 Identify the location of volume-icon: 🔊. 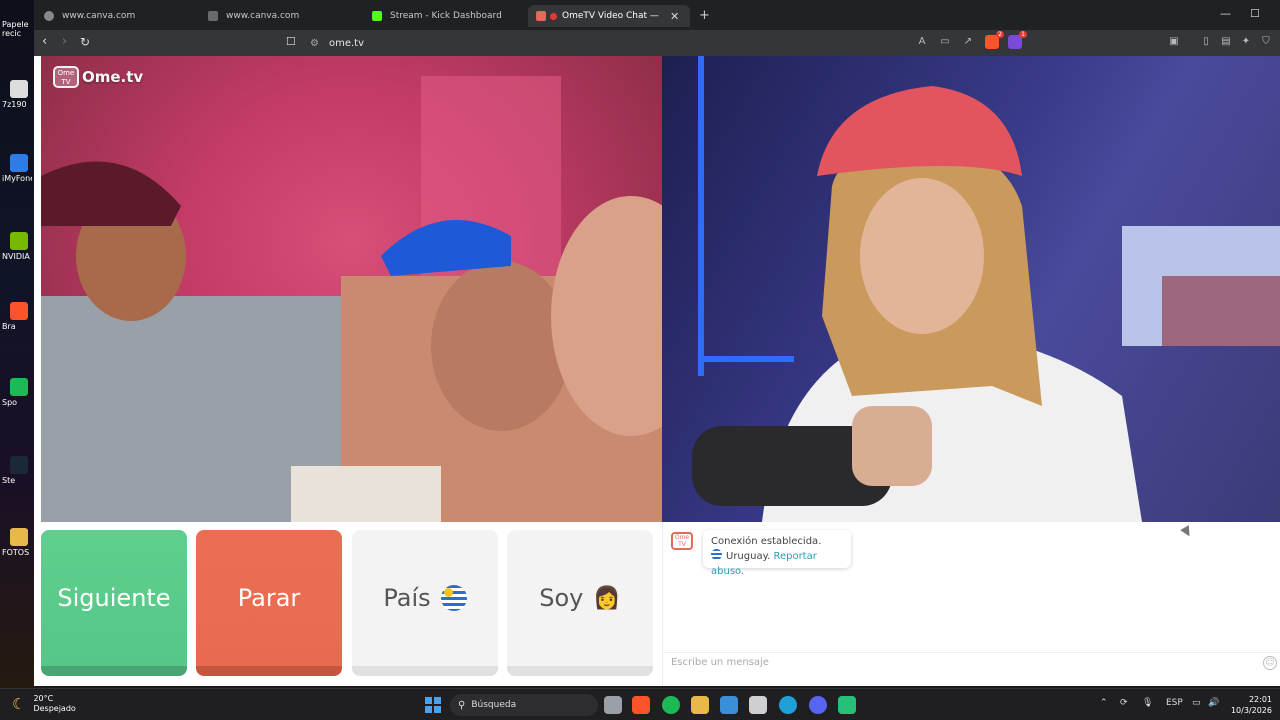
(1213, 703).